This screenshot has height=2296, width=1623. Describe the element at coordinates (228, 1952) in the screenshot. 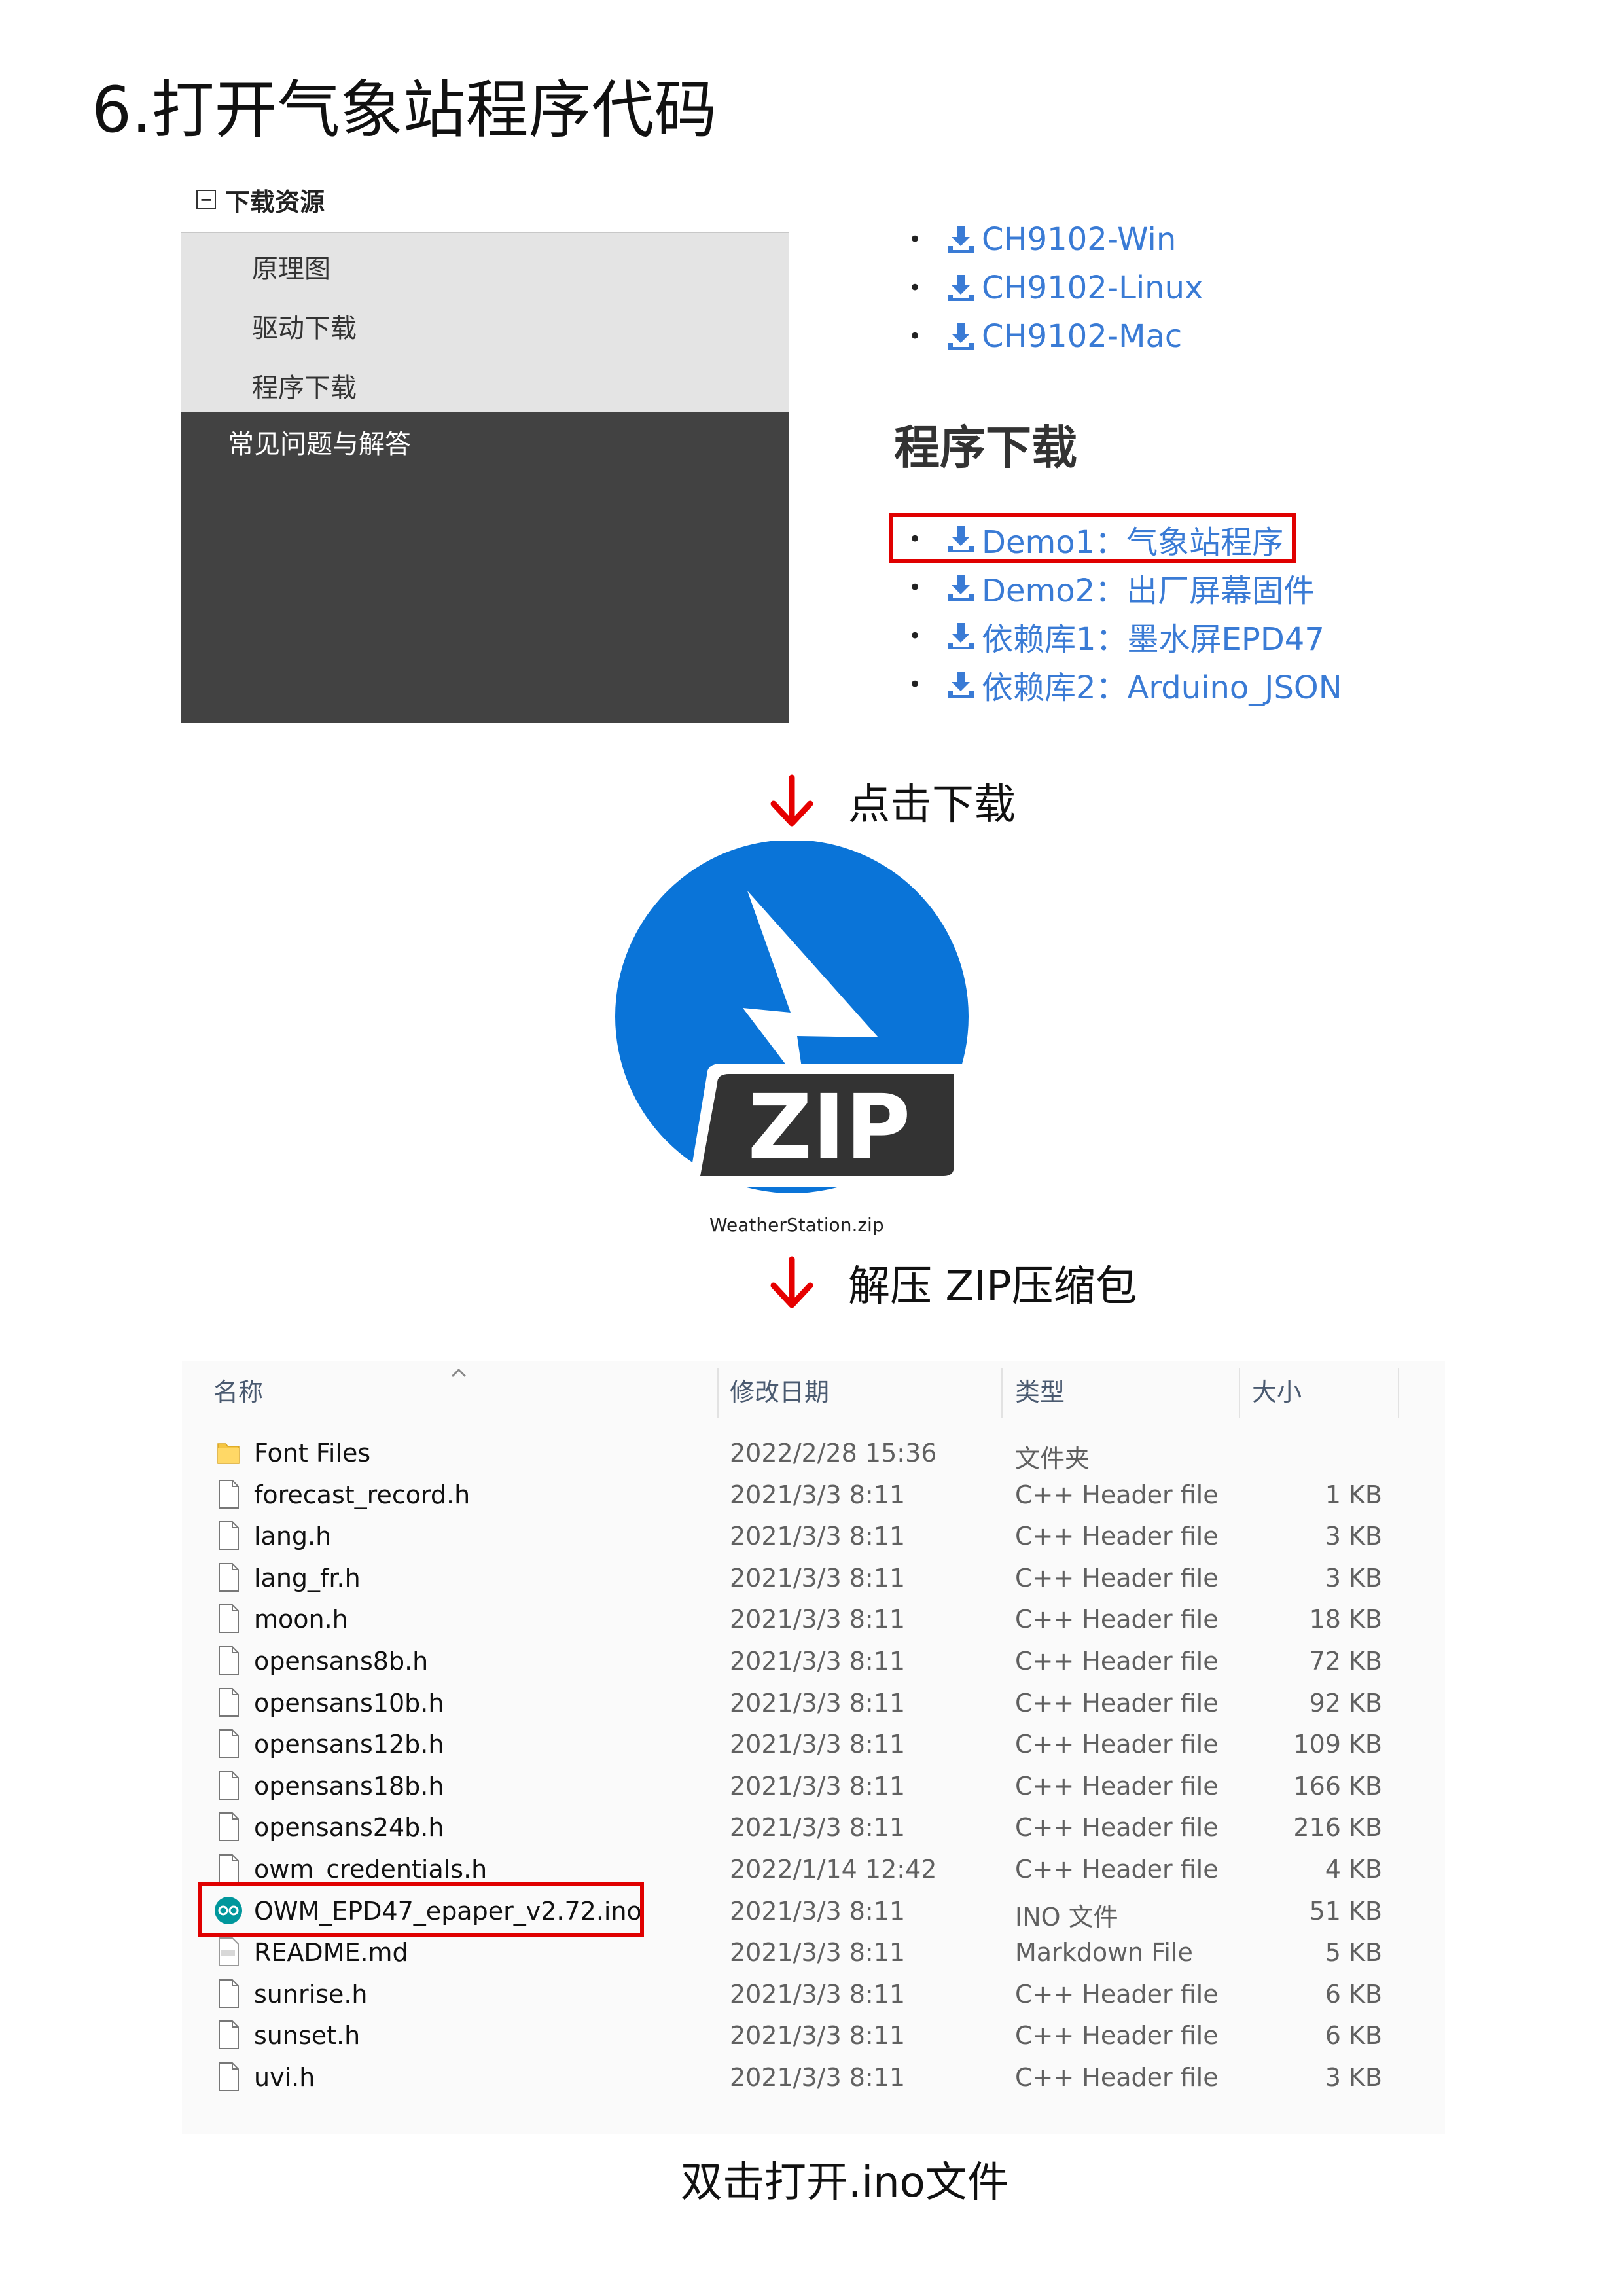

I see `markdown-file-icon` at that location.